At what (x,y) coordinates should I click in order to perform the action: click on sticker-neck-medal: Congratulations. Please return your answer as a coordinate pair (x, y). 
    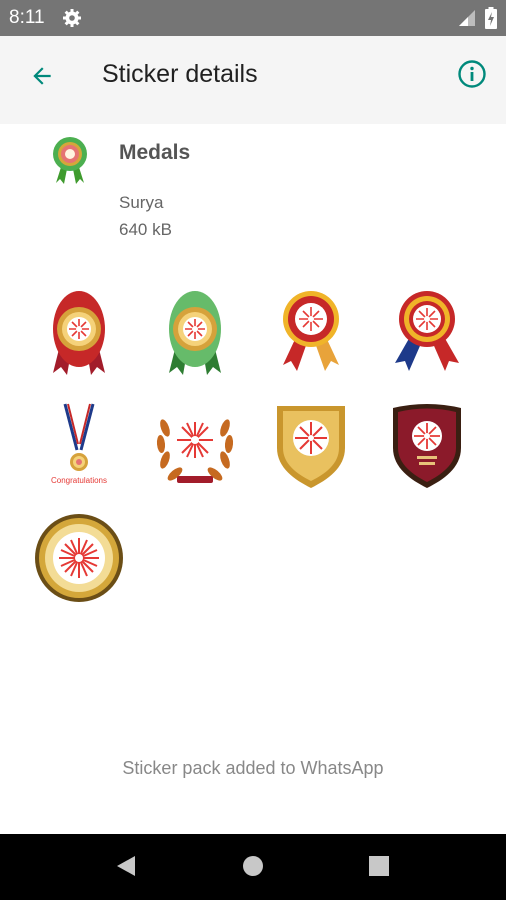
    Looking at the image, I should click on (79, 446).